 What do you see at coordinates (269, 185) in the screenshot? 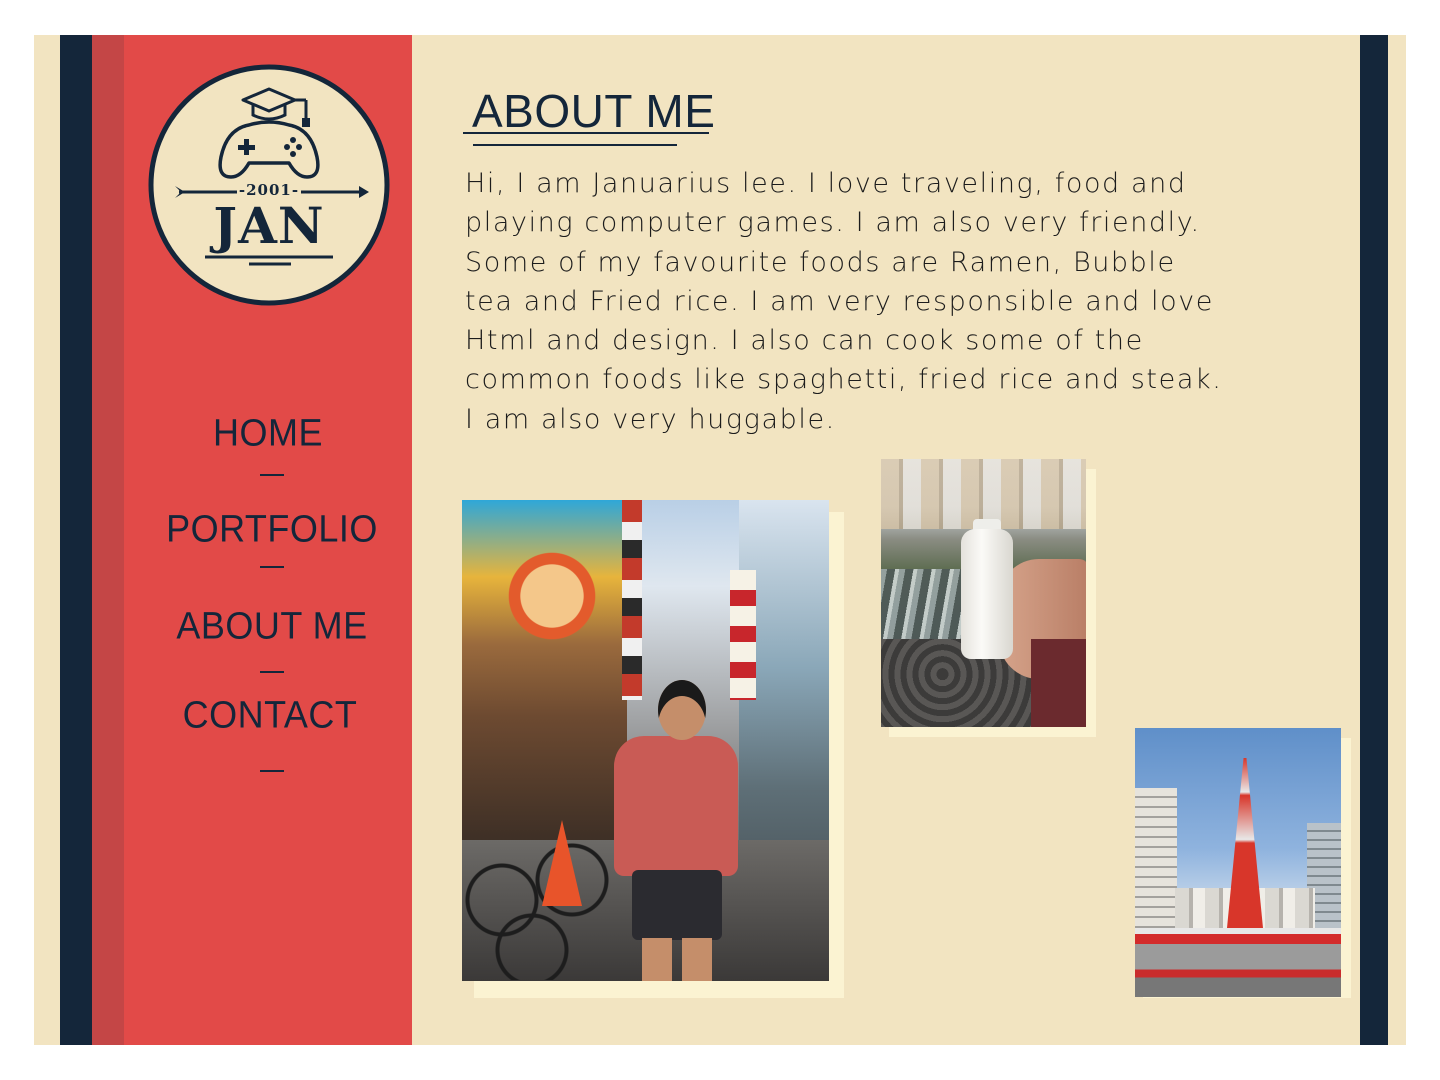
I see `logo: -2001- JAN` at bounding box center [269, 185].